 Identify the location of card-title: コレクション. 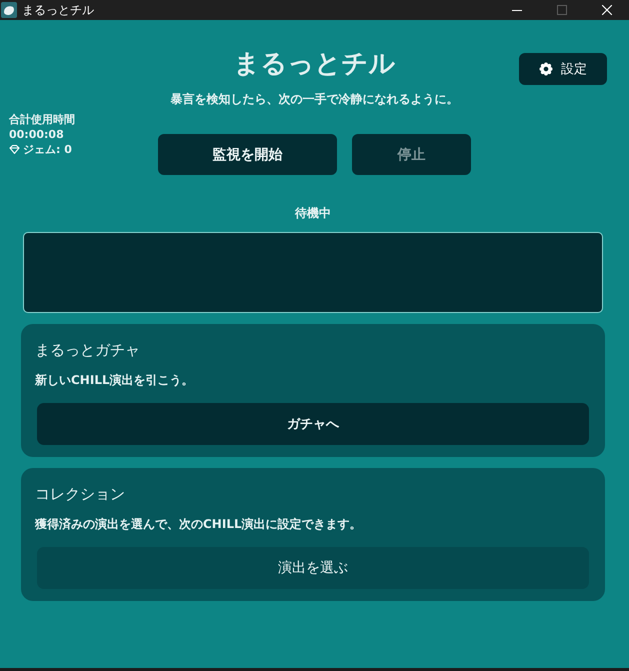
(80, 494).